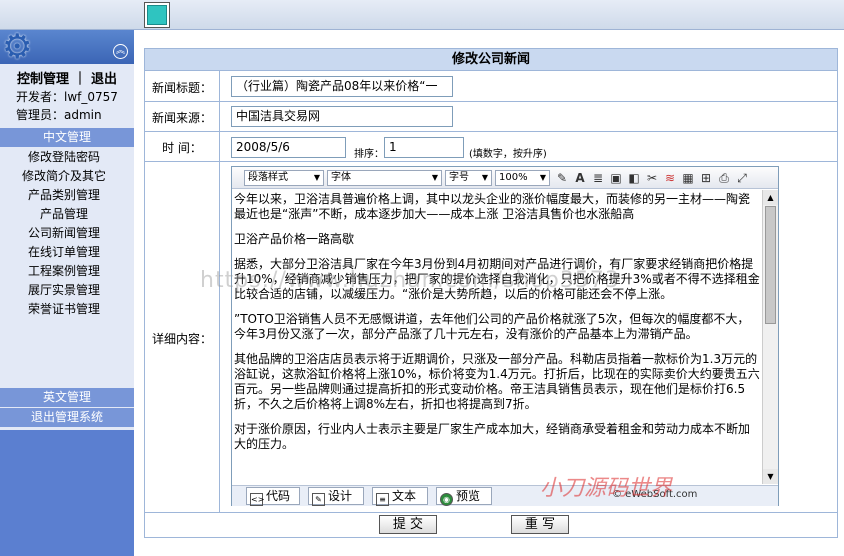  What do you see at coordinates (724, 178) in the screenshot?
I see `print-icon: ⎙` at bounding box center [724, 178].